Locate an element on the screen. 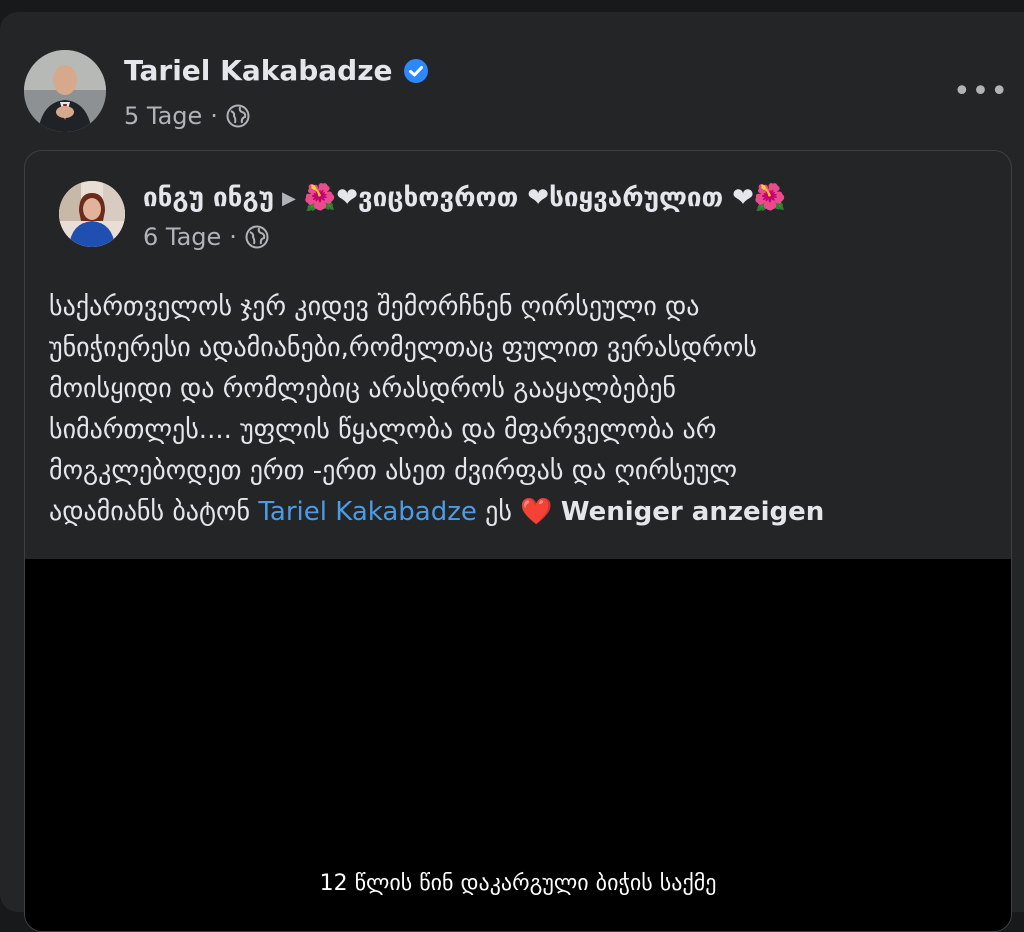  verified-badge-icon is located at coordinates (416, 71).